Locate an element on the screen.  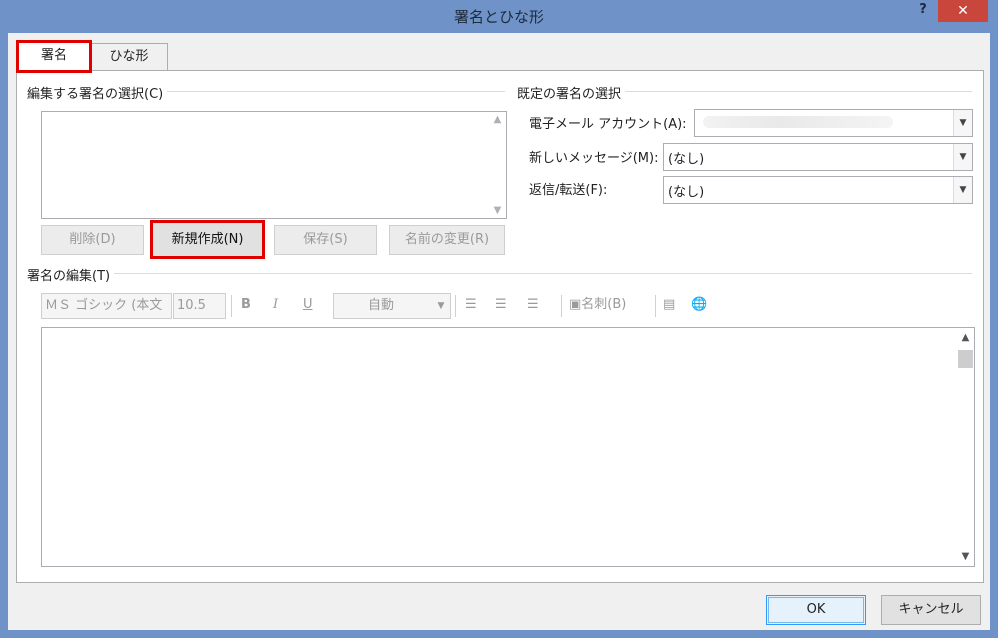
tab-signature: 署名 is located at coordinates (54, 56).